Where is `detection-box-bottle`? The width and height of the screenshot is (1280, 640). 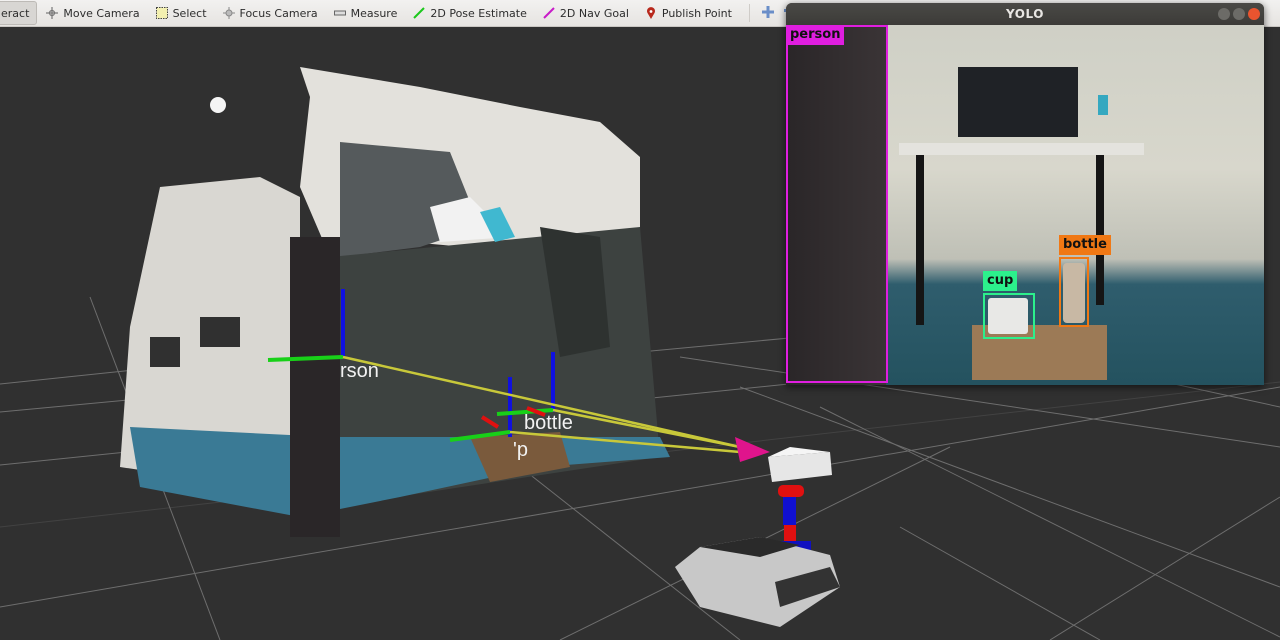
detection-box-bottle is located at coordinates (1074, 292).